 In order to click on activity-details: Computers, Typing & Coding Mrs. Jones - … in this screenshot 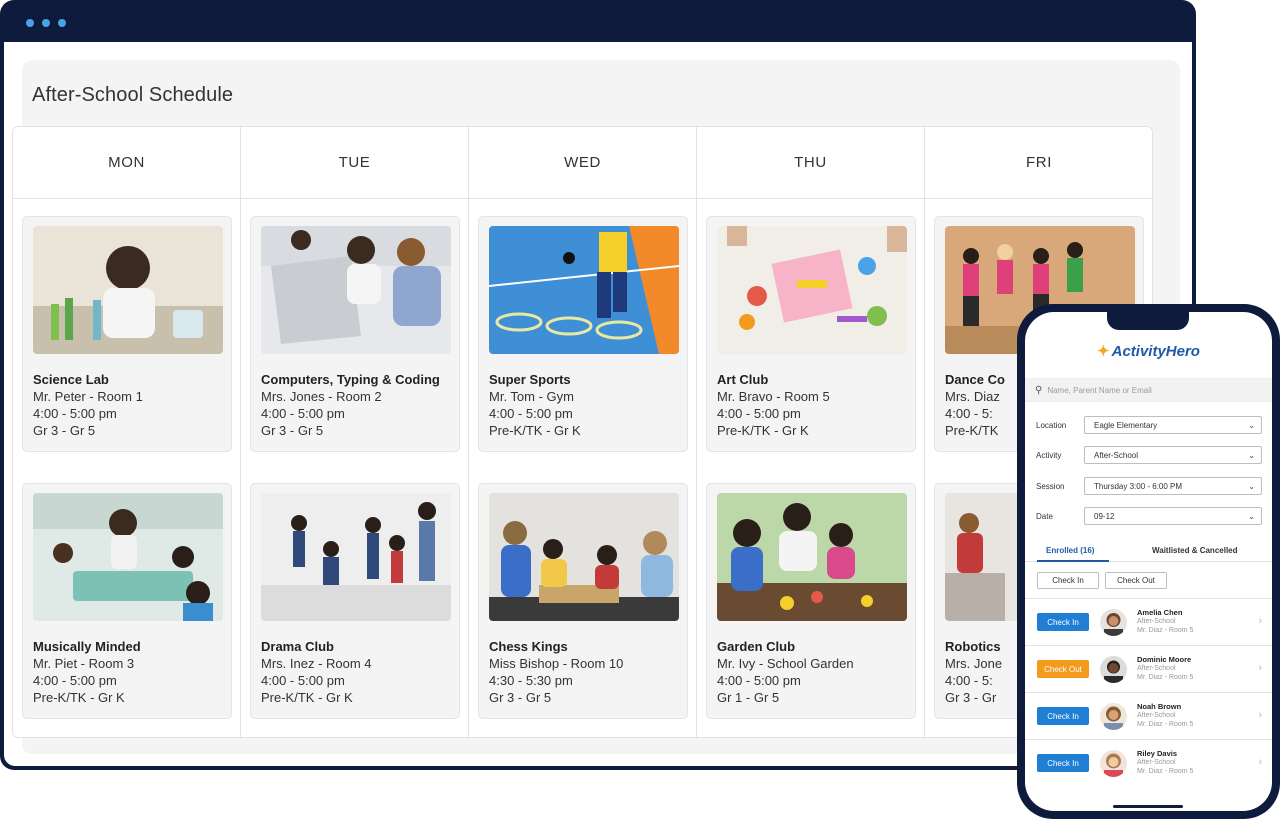, I will do `click(350, 405)`.